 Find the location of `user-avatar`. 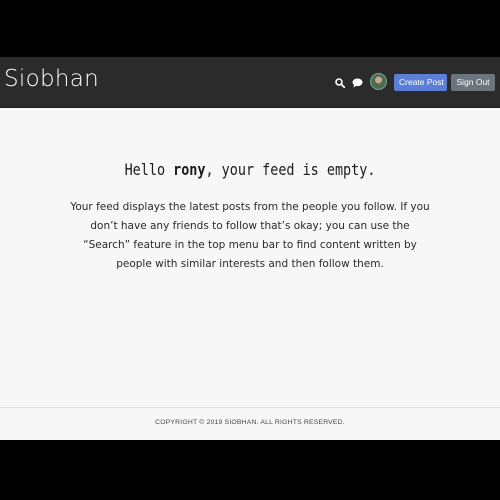

user-avatar is located at coordinates (378, 81).